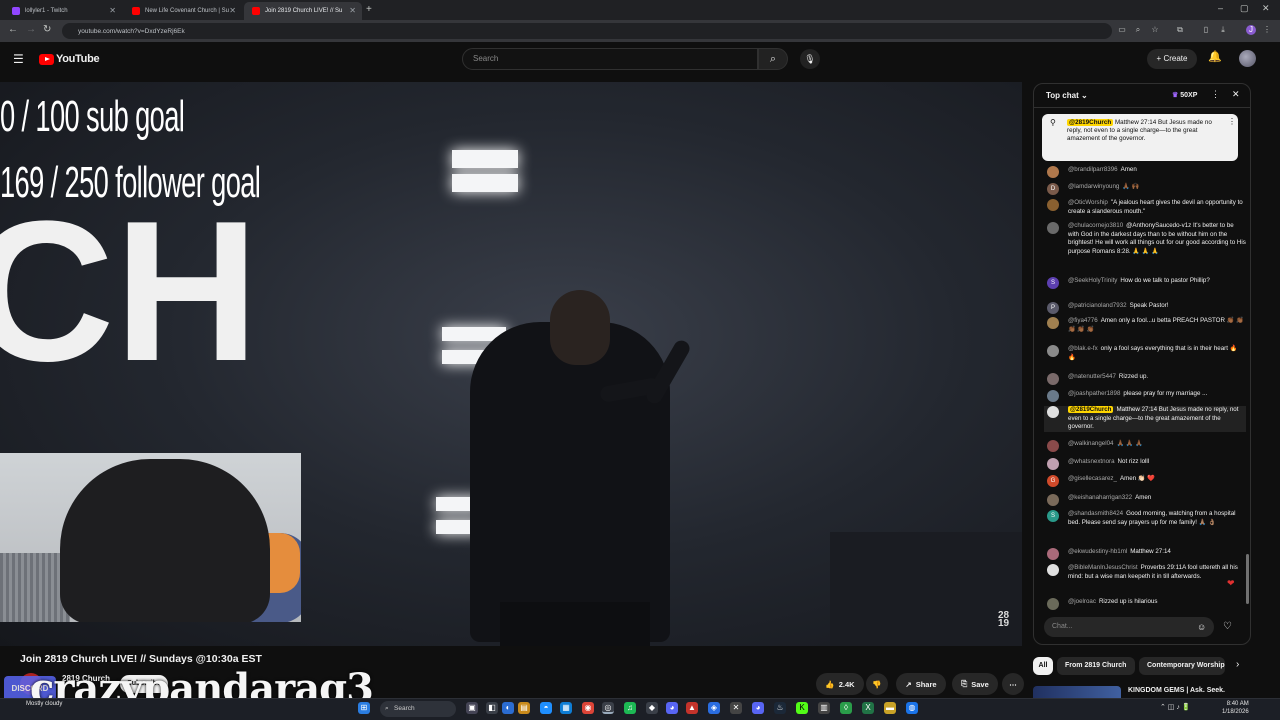  What do you see at coordinates (810, 59) in the screenshot?
I see `voice-search-button: 🎙` at bounding box center [810, 59].